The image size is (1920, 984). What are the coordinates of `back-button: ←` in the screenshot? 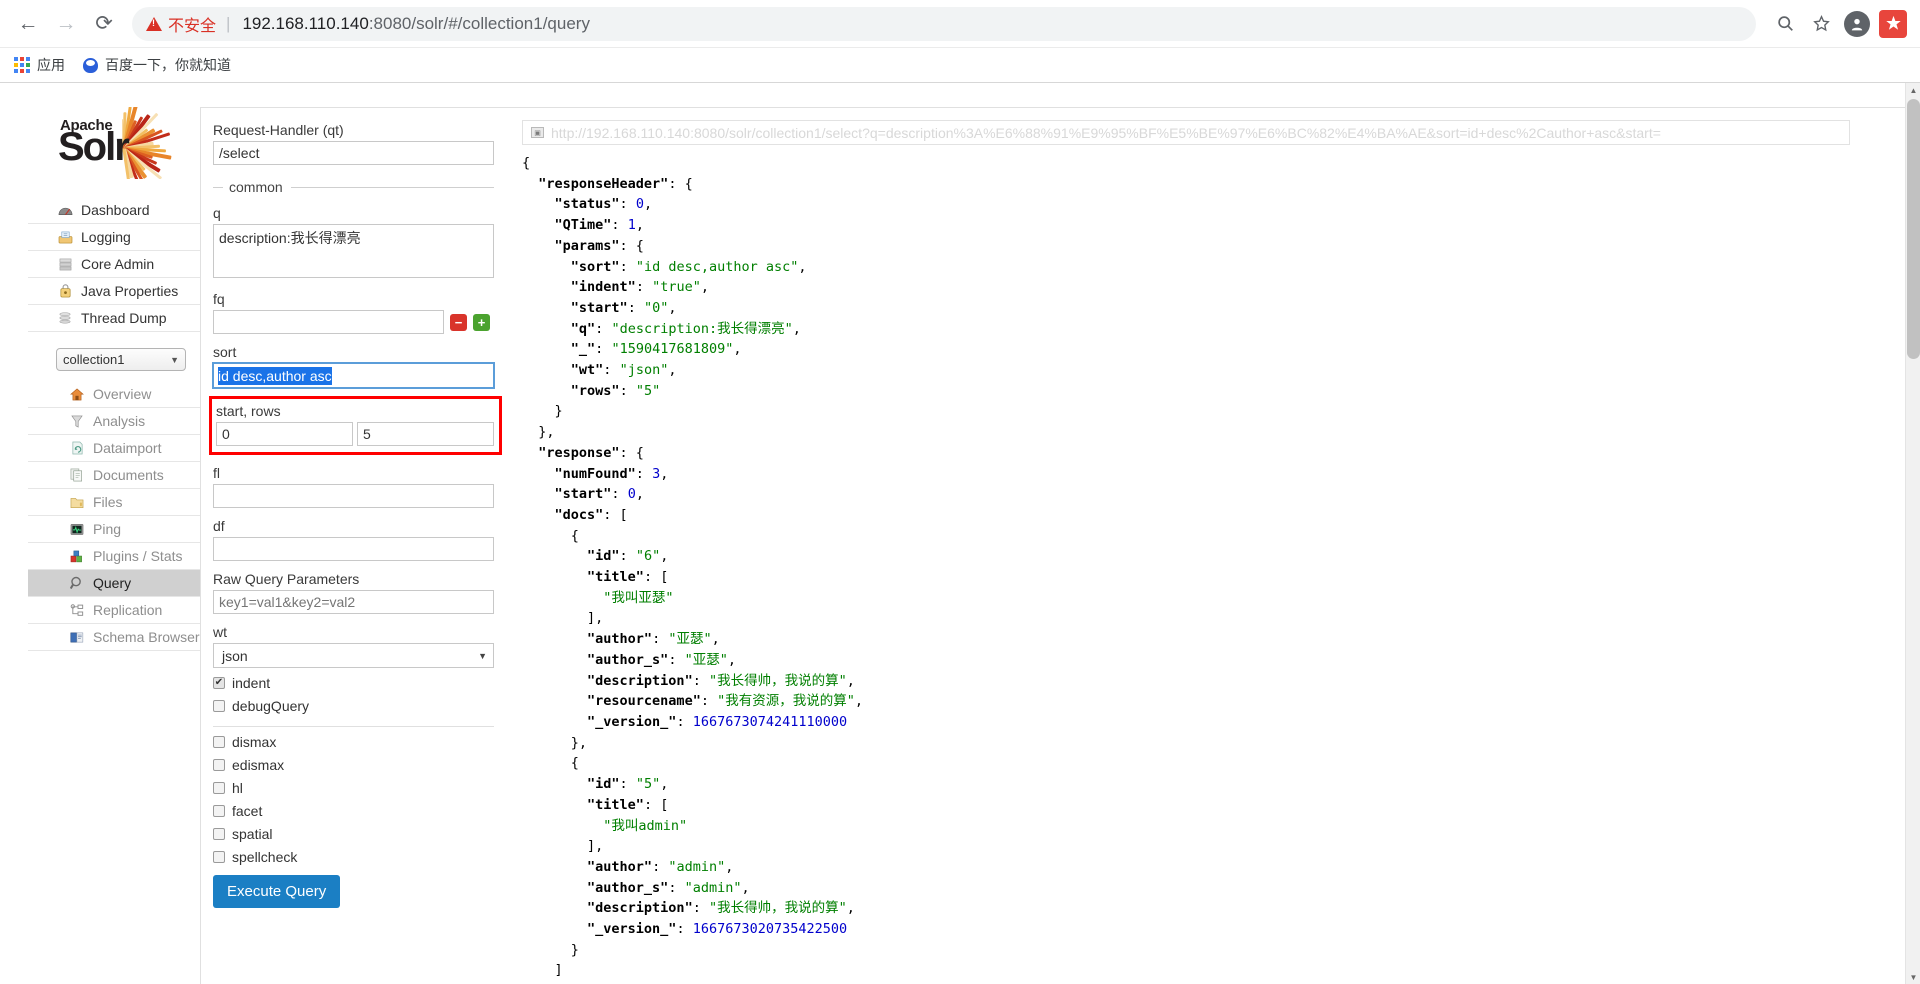 It's located at (28, 24).